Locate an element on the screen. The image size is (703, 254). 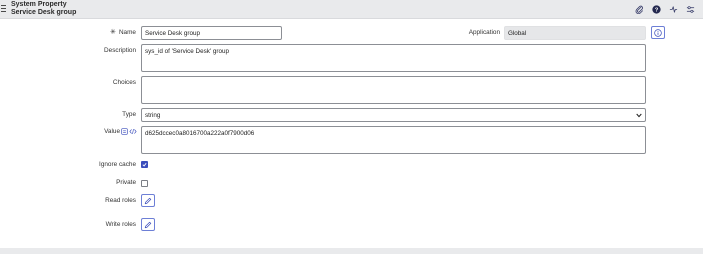
write-roles-edit-button is located at coordinates (148, 224).